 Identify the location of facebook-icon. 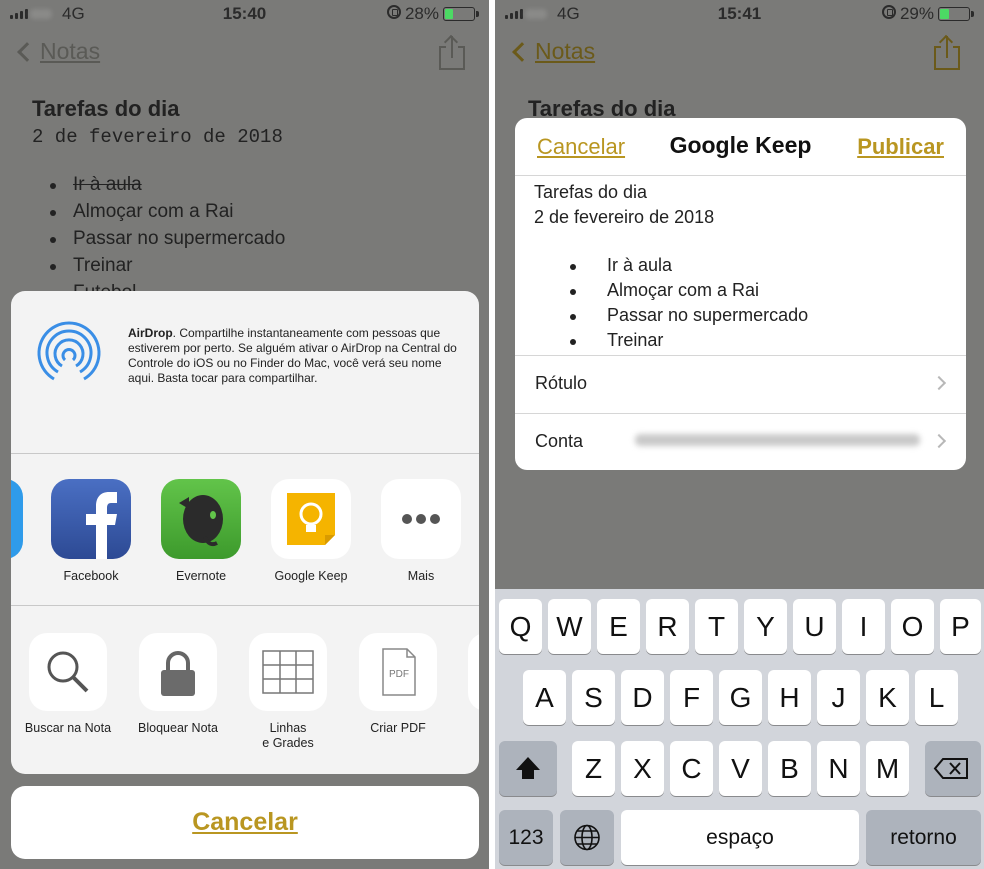
(91, 519).